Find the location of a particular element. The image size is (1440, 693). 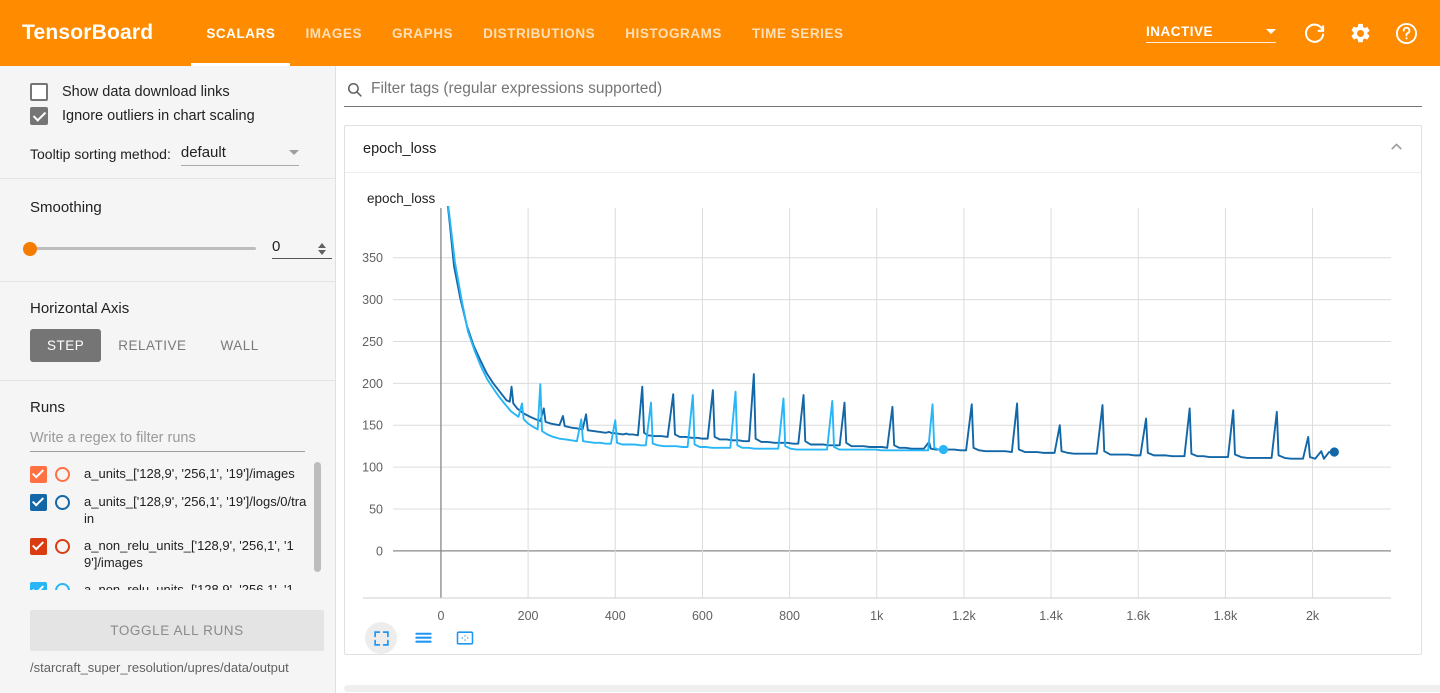

checkbox-row-show-download-links: Show data download links is located at coordinates (167, 92).